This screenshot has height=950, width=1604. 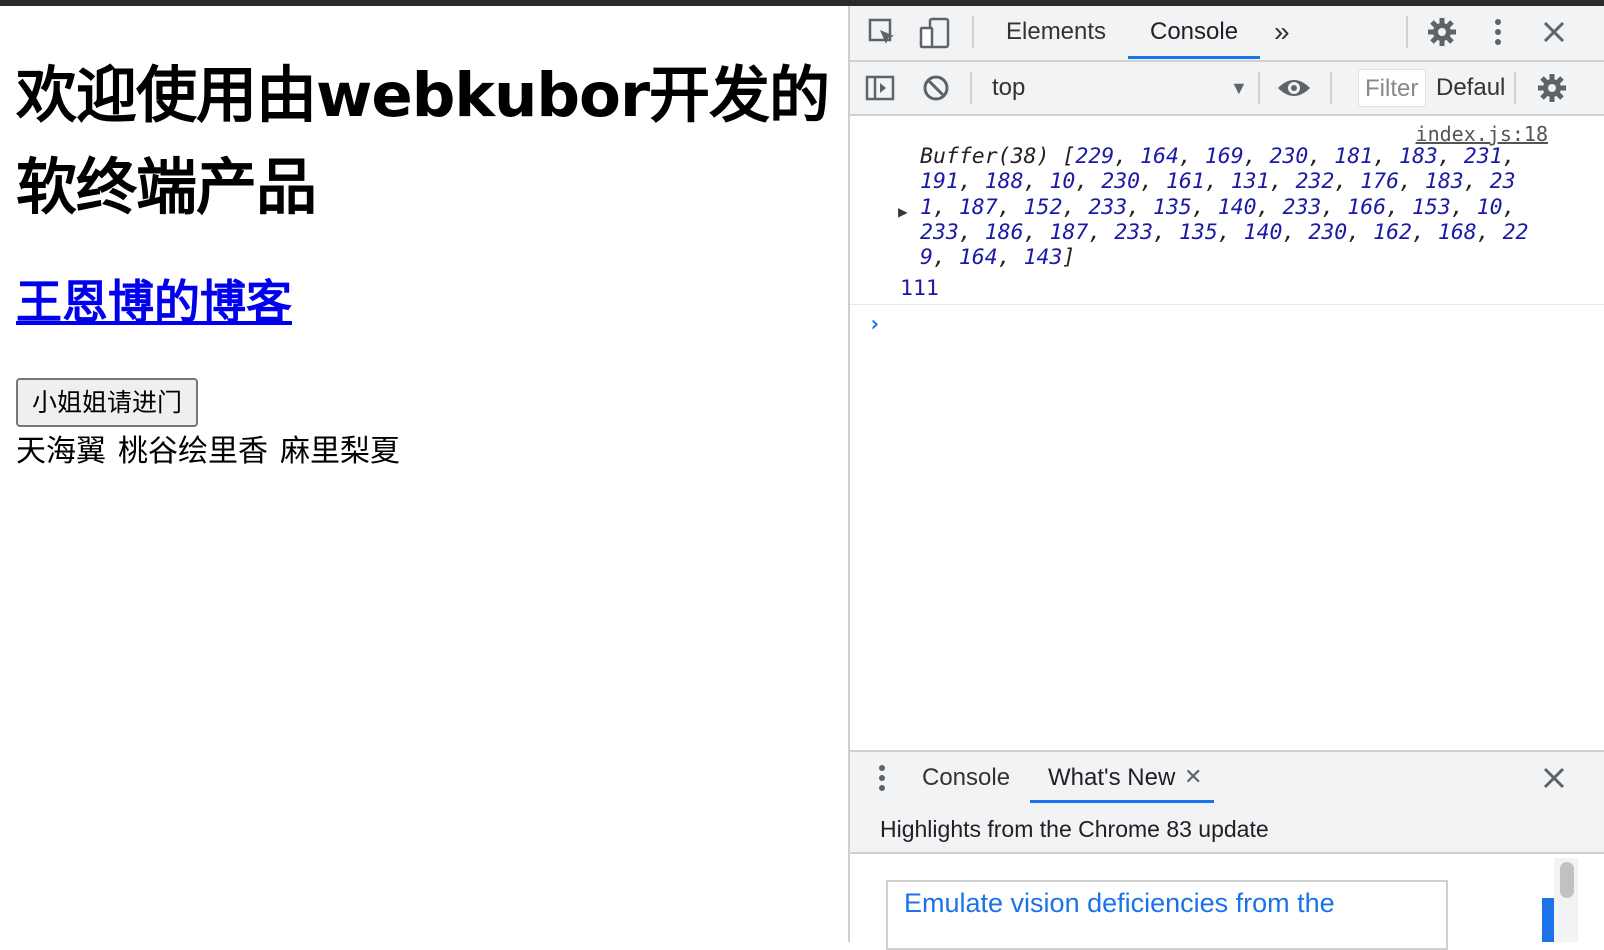 What do you see at coordinates (1250, 182) in the screenshot?
I see `buffer-byte-value: 131` at bounding box center [1250, 182].